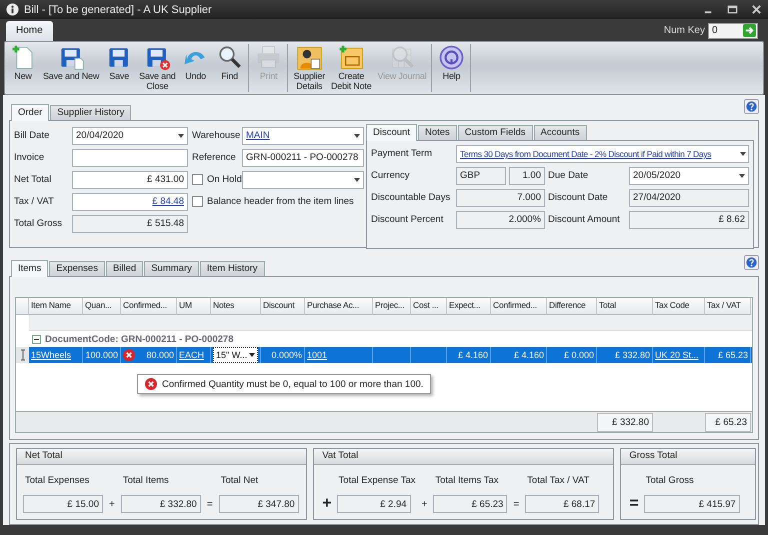  Describe the element at coordinates (102, 355) in the screenshot. I see `table-cell: 100.000` at that location.